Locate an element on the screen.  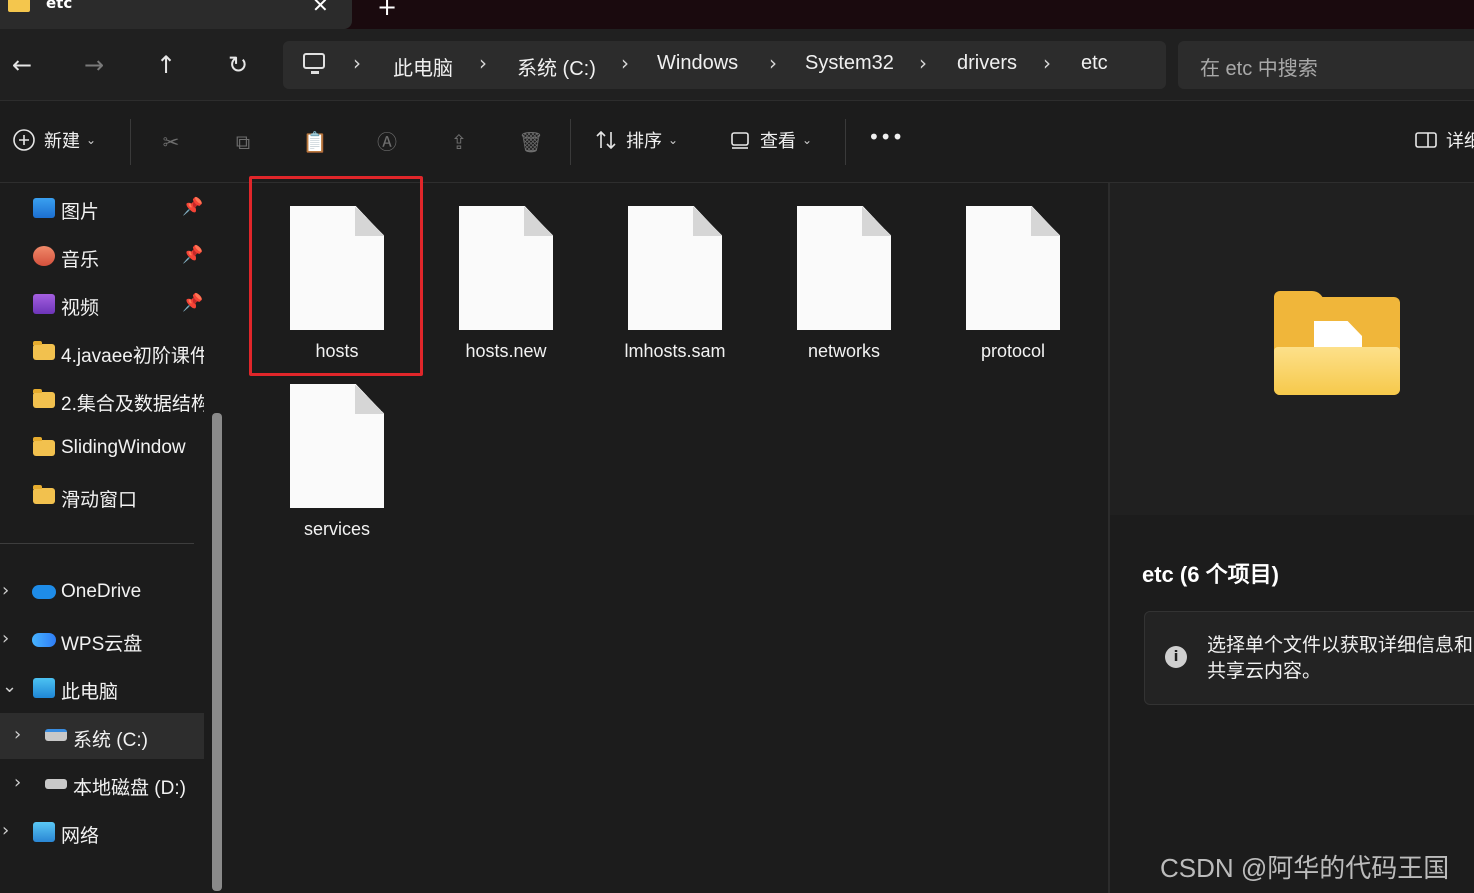
file-item-networks: networks is located at coordinates (825, 272).